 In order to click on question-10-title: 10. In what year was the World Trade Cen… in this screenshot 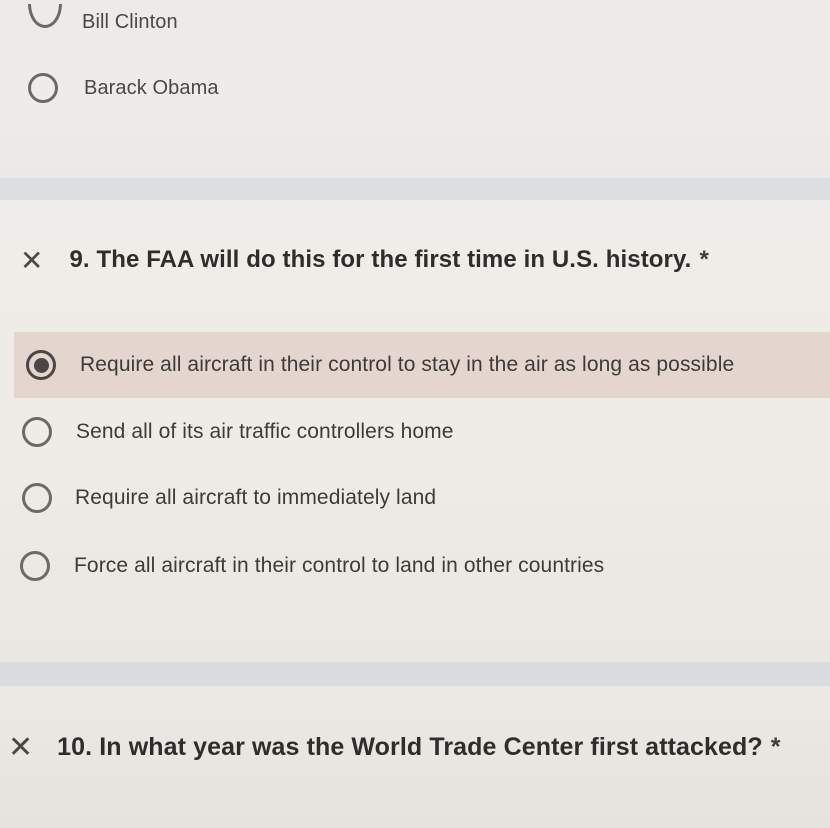, I will do `click(410, 746)`.